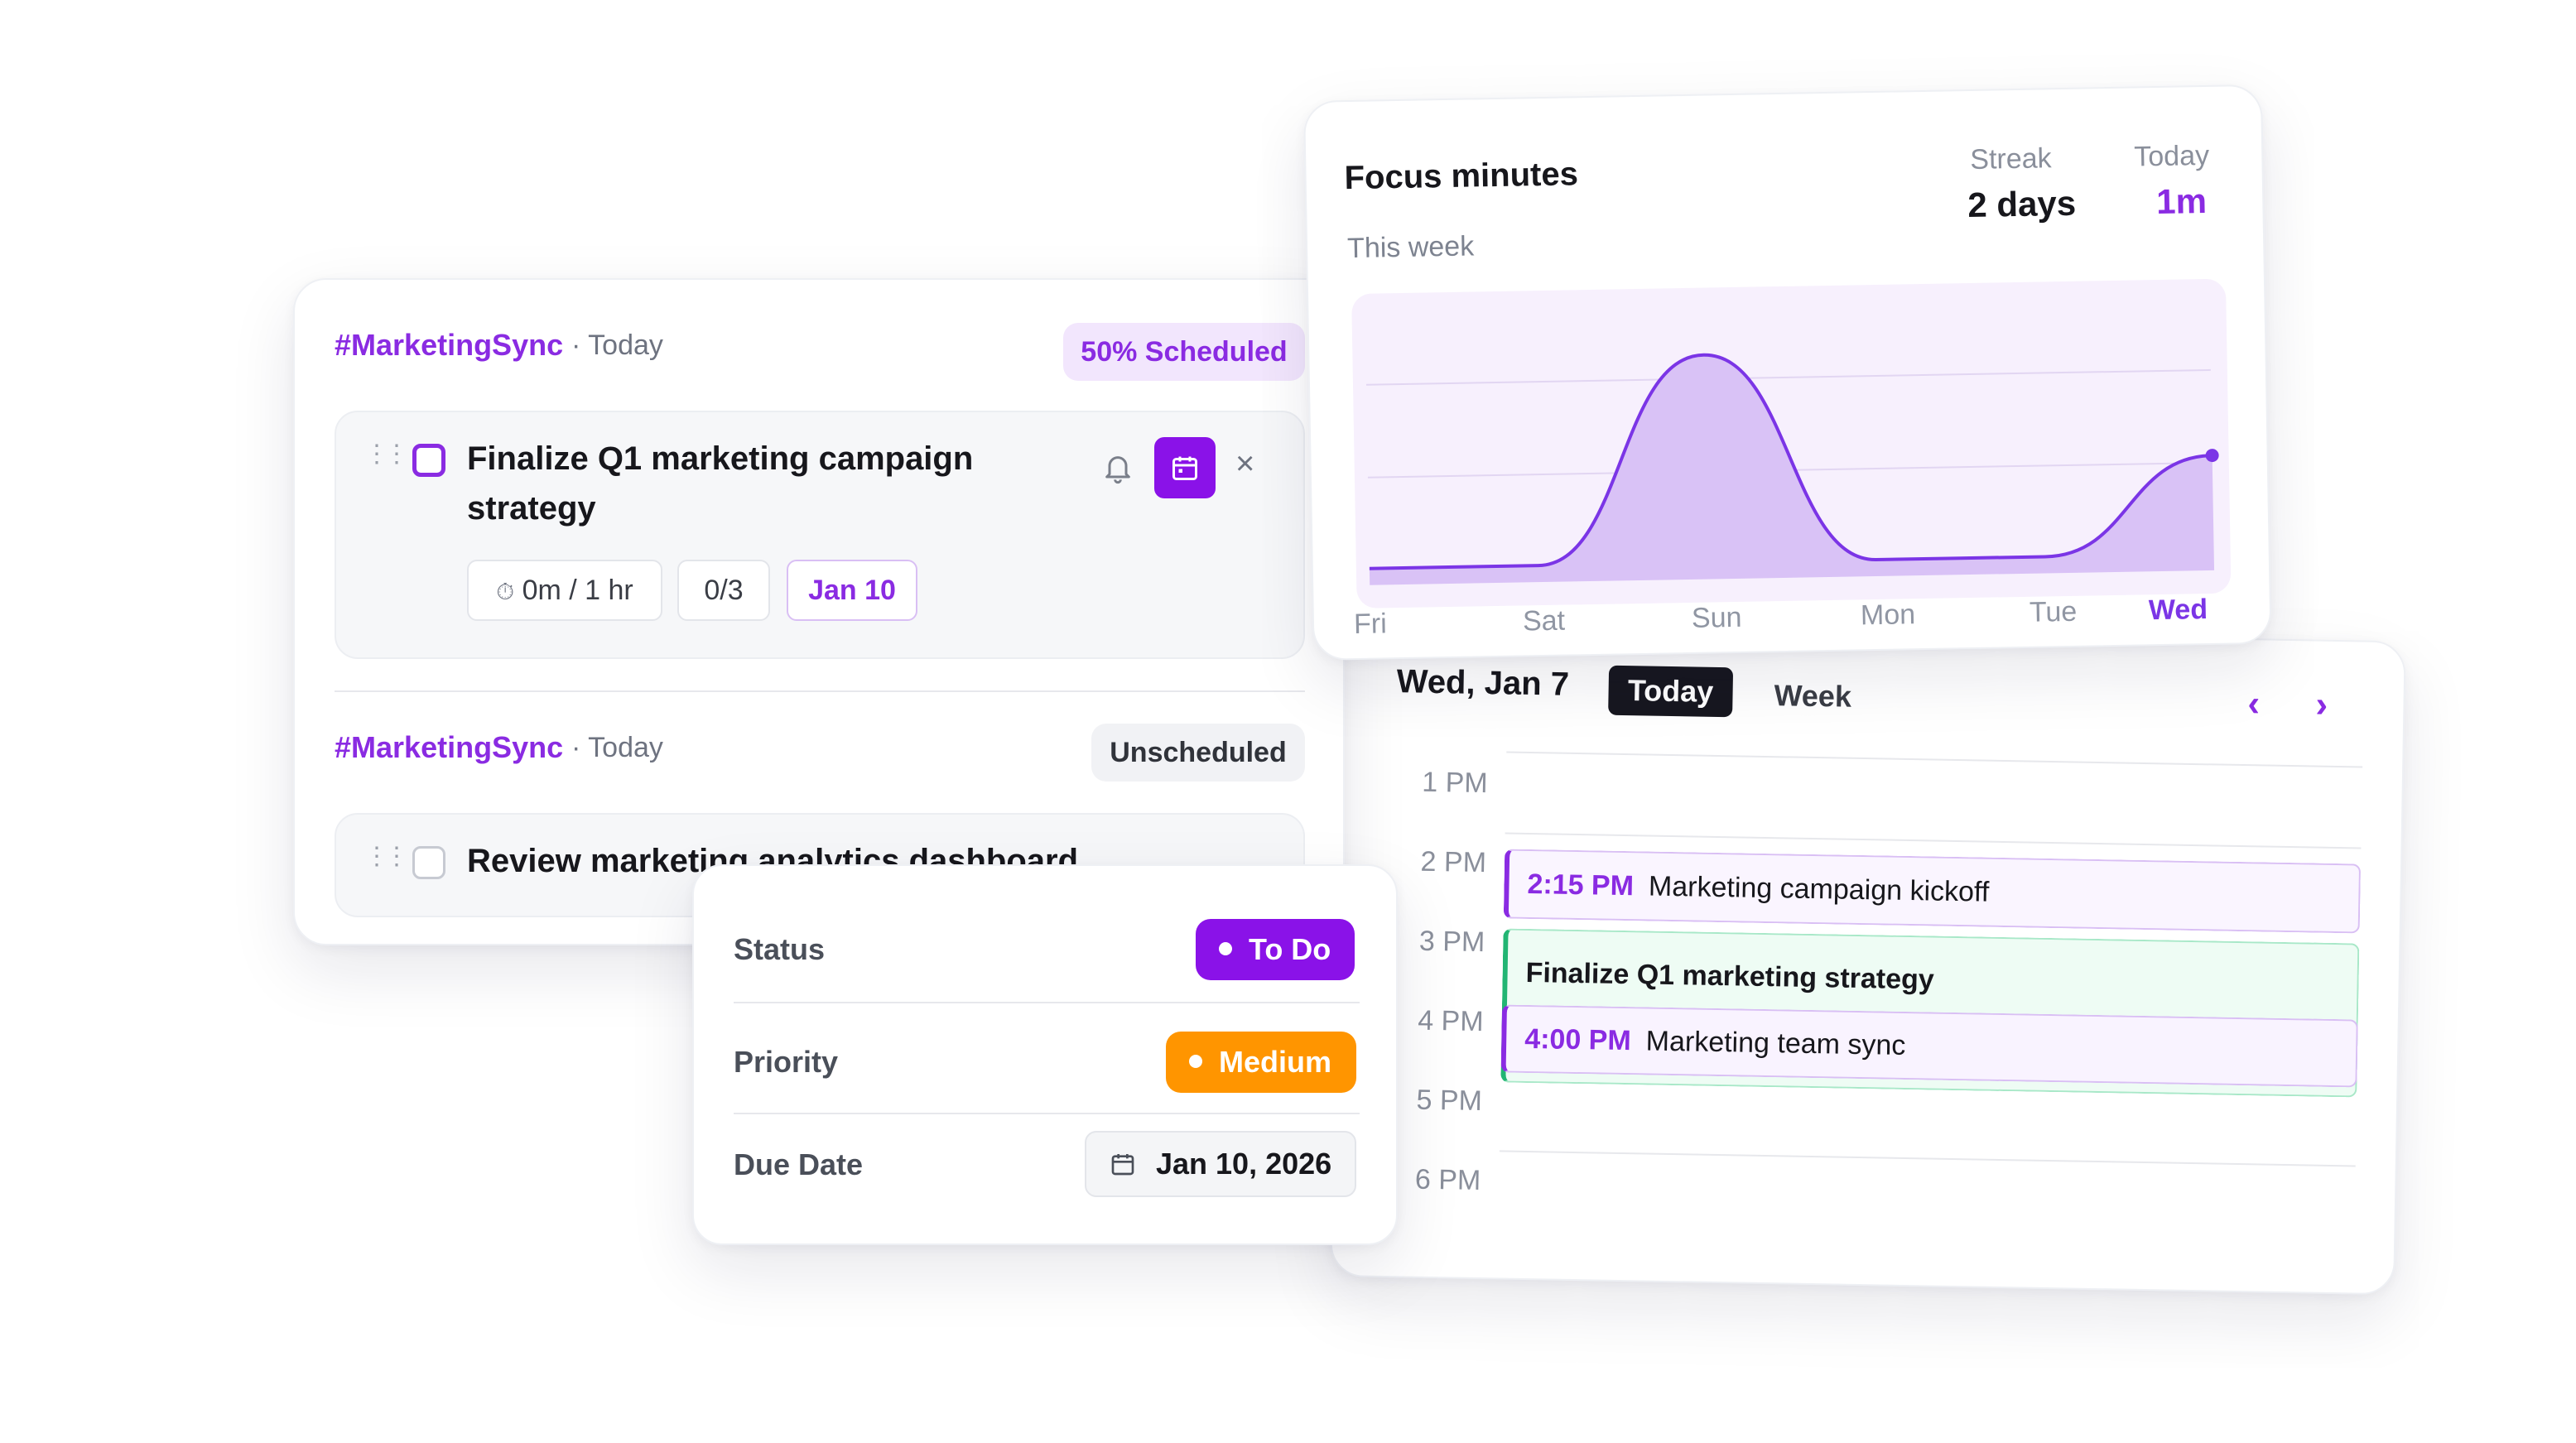 This screenshot has height=1443, width=2576. I want to click on priority-dot-icon, so click(1195, 1062).